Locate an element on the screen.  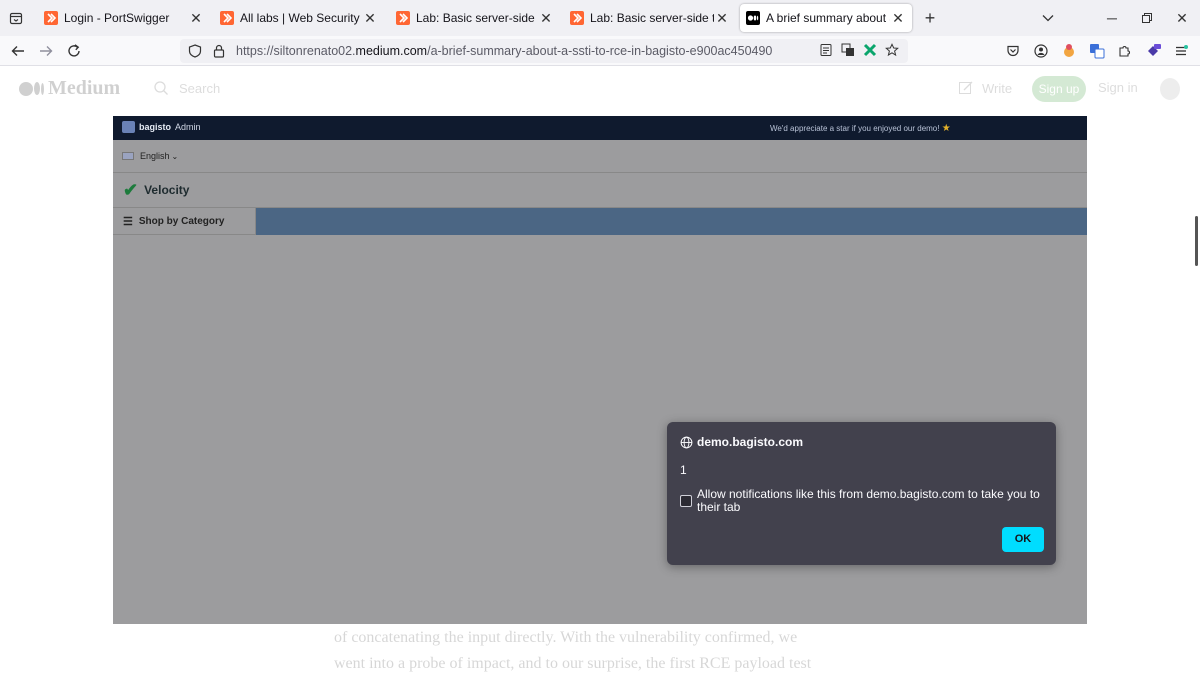
tab-all-labs: All labs | Web Security Academy ✕ is located at coordinates (299, 18).